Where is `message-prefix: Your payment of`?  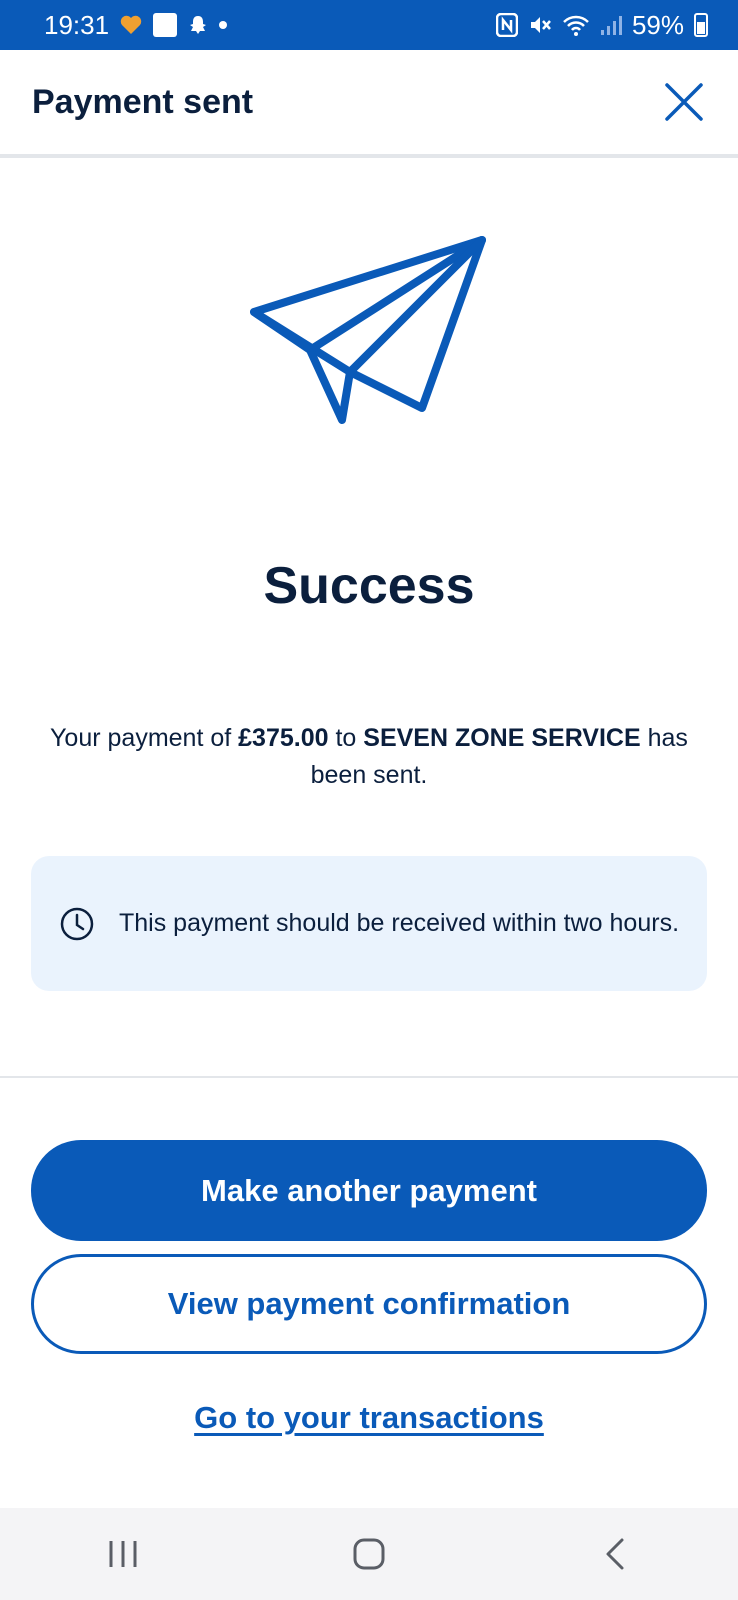
message-prefix: Your payment of is located at coordinates (144, 738).